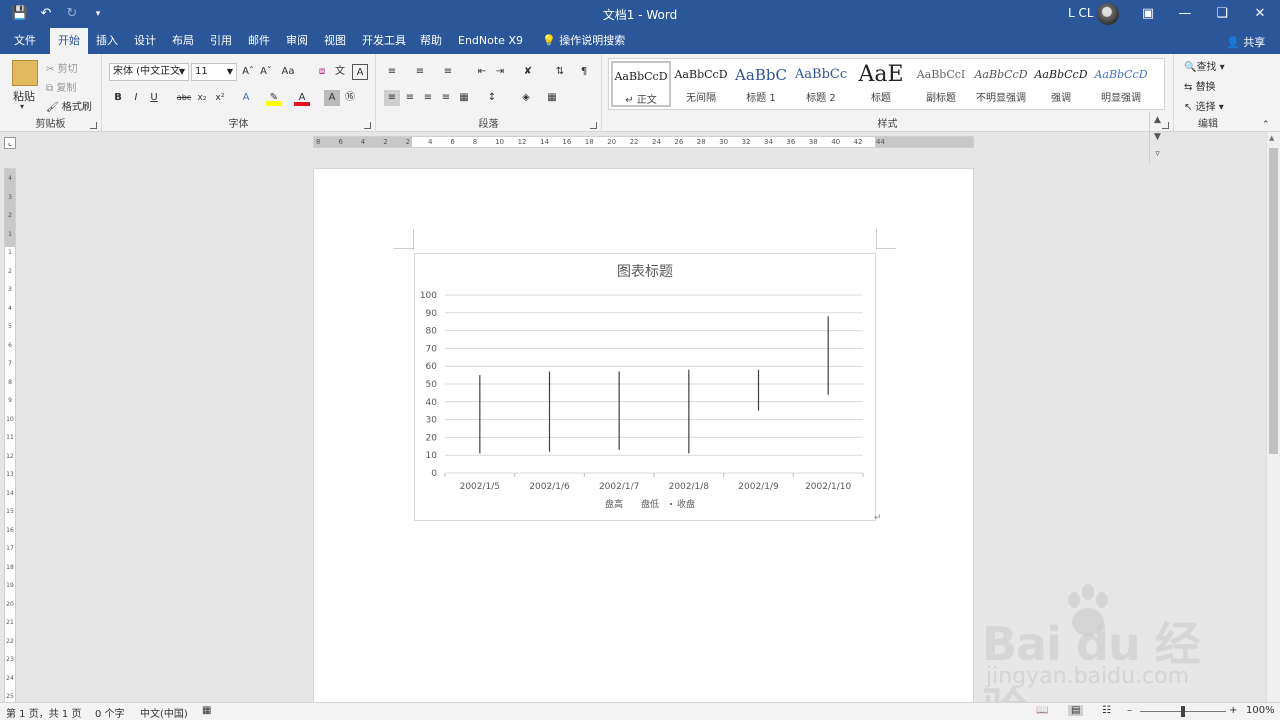 The width and height of the screenshot is (1280, 720). What do you see at coordinates (61, 86) in the screenshot?
I see `copy-button: ⧉ 复制` at bounding box center [61, 86].